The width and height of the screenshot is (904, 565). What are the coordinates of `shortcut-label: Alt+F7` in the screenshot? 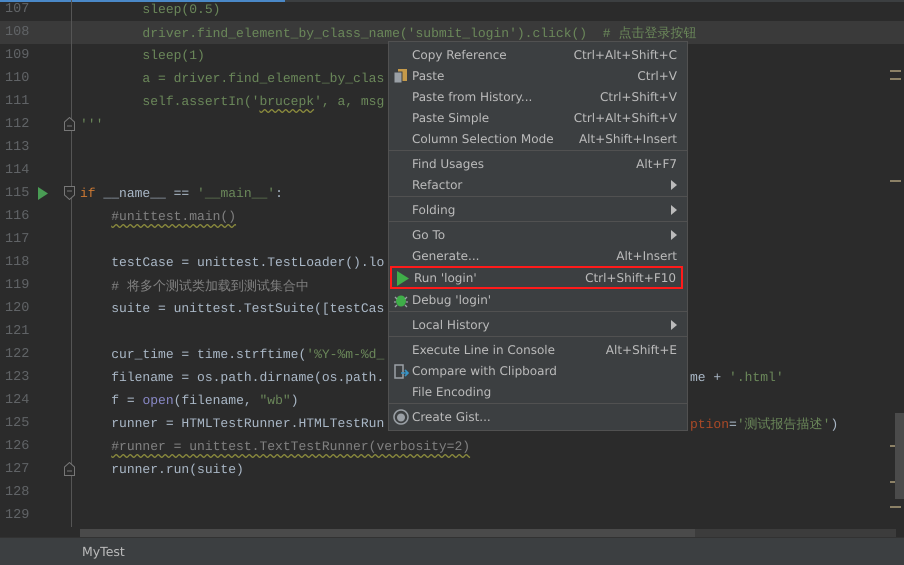 It's located at (656, 163).